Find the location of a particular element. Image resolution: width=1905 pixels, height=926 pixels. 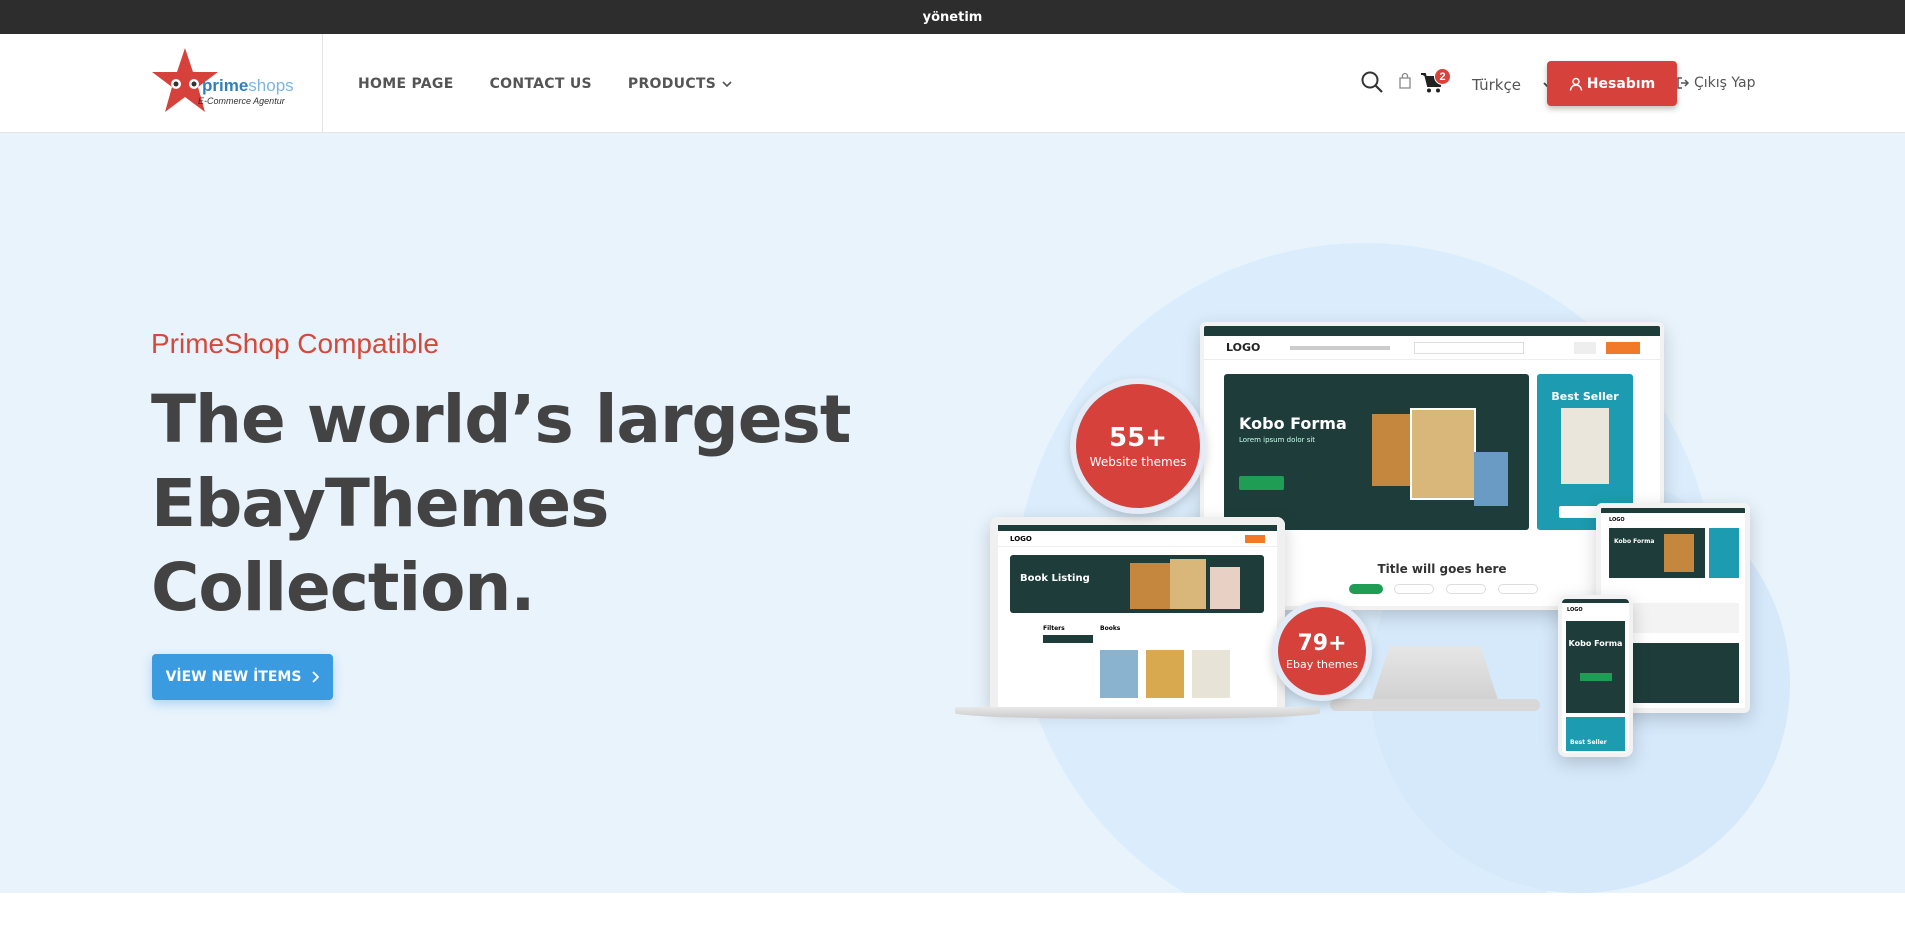

nav-products: PRODUCTS is located at coordinates (680, 84).